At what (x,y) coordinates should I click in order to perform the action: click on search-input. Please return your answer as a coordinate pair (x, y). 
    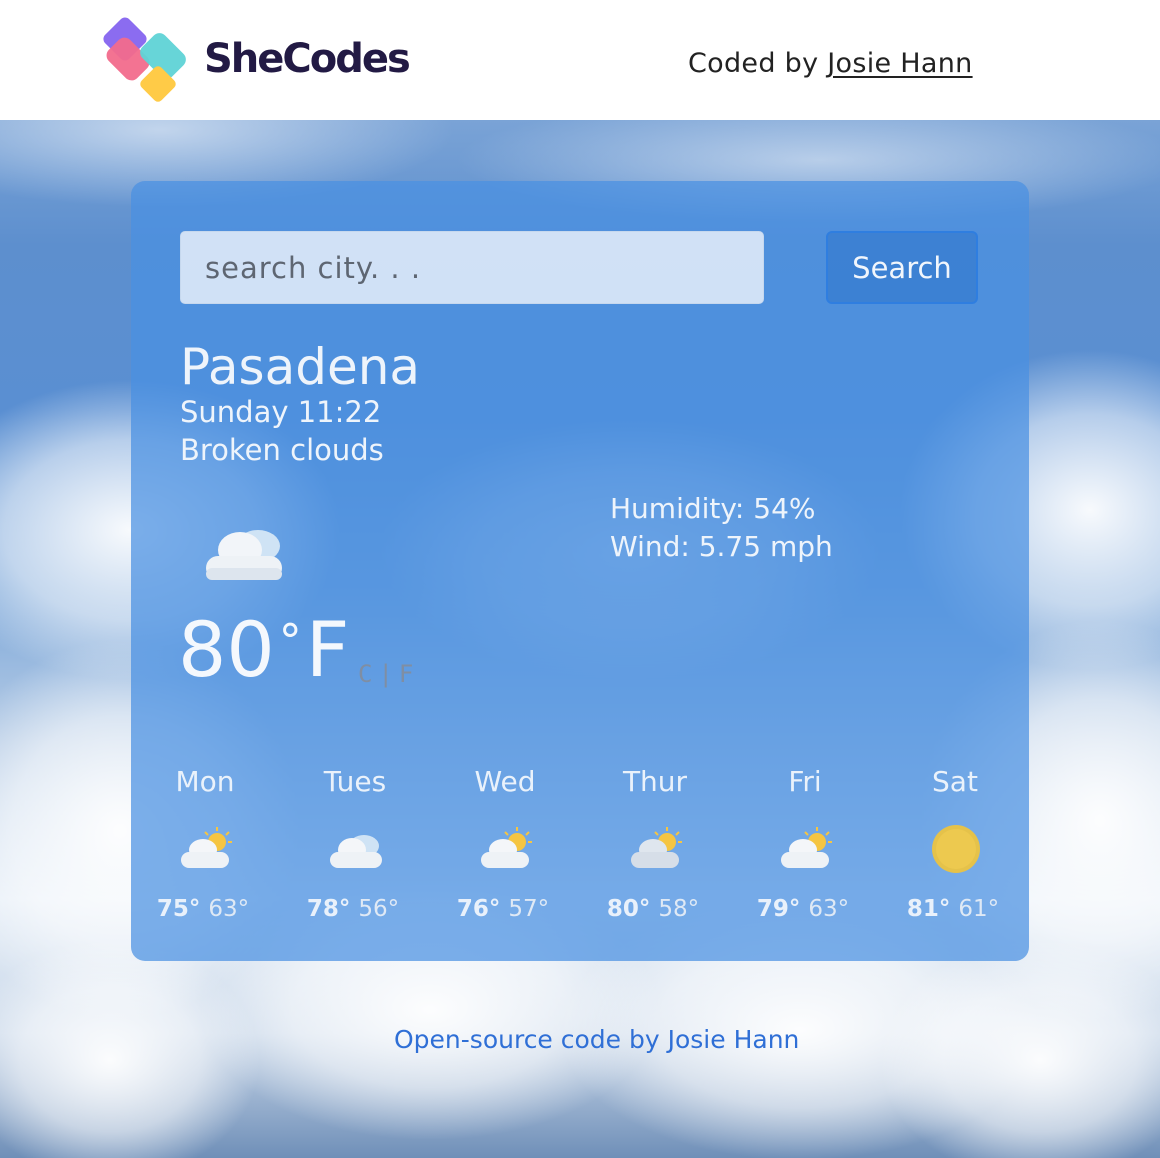
    Looking at the image, I should click on (472, 267).